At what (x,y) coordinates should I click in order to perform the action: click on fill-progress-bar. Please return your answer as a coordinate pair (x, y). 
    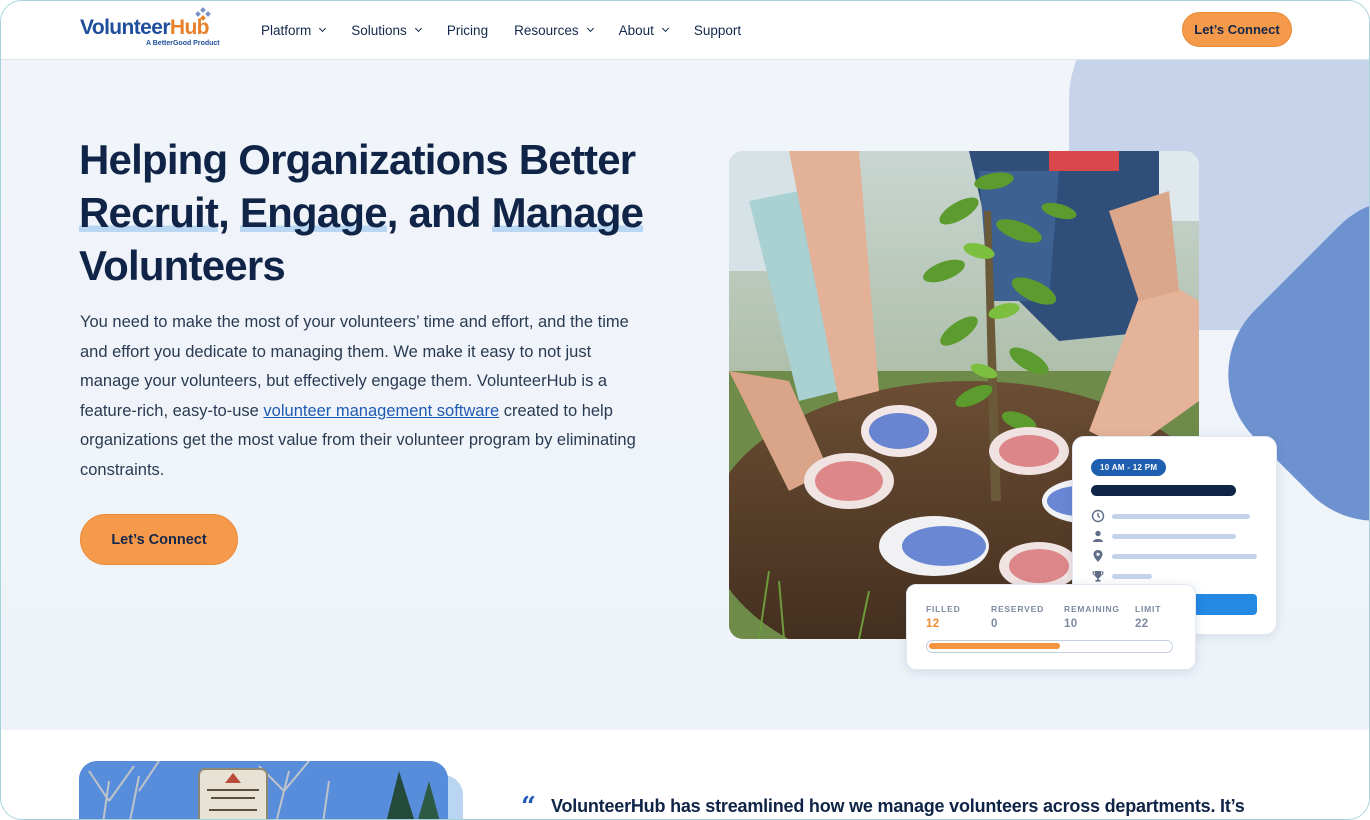
    Looking at the image, I should click on (1049, 646).